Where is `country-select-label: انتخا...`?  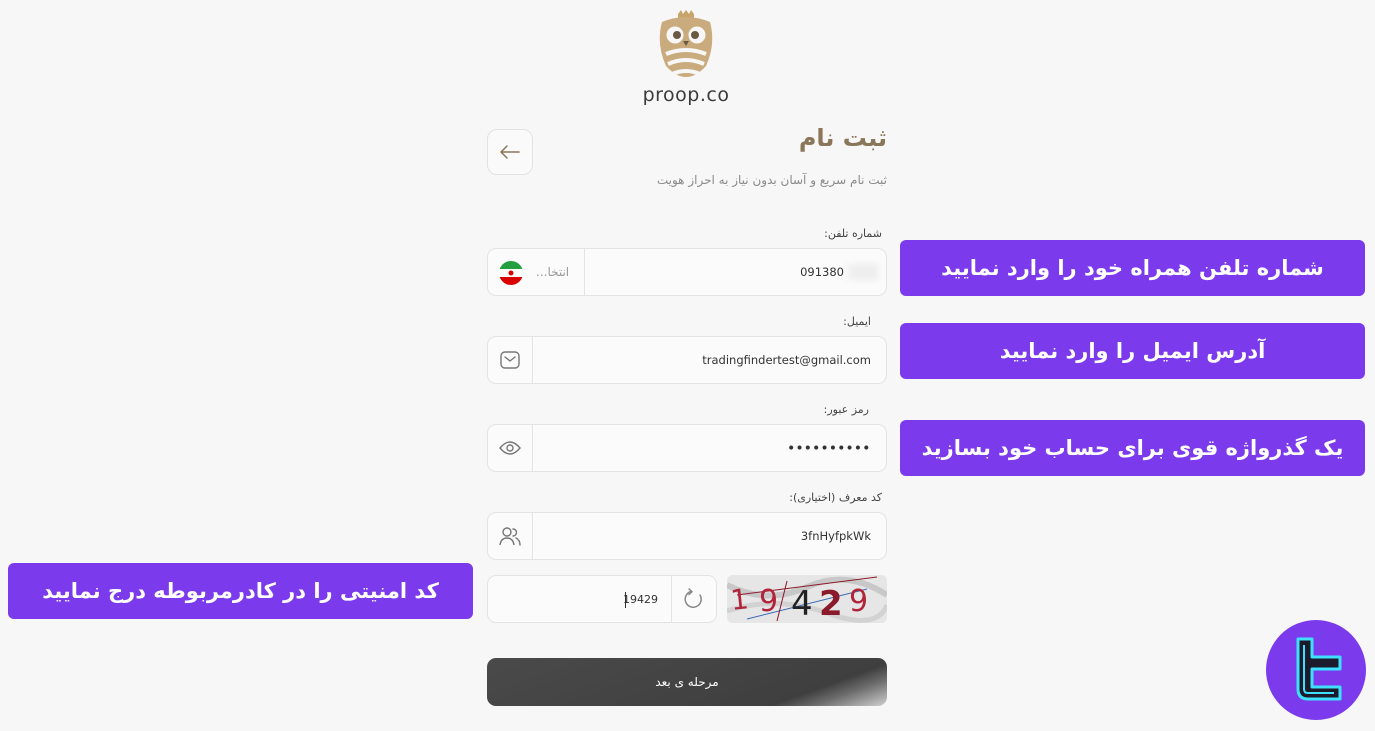 country-select-label: انتخا... is located at coordinates (553, 272).